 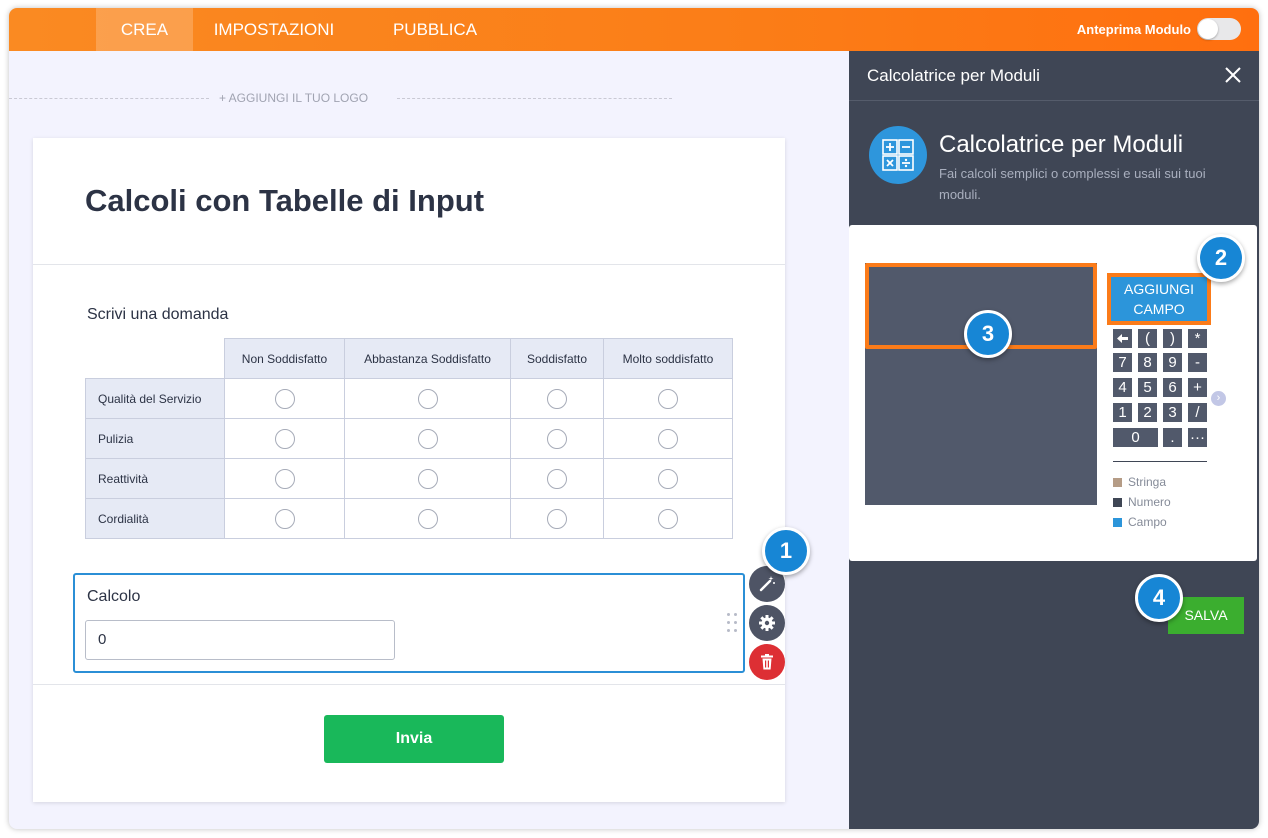 I want to click on key-1: 1, so click(x=1122, y=412).